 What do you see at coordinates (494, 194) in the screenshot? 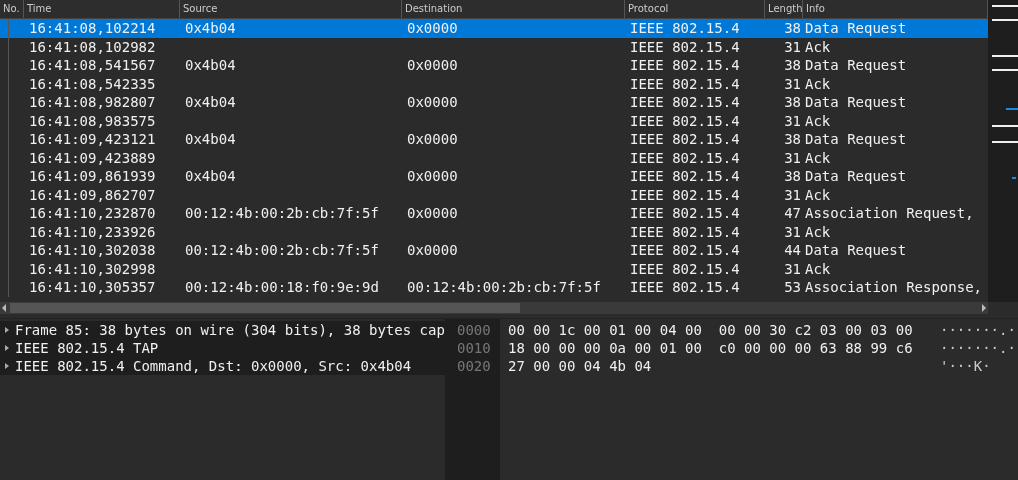
I see `packet-row: 16:41:09,862707 IEEE 802.15.4 31 Ack` at bounding box center [494, 194].